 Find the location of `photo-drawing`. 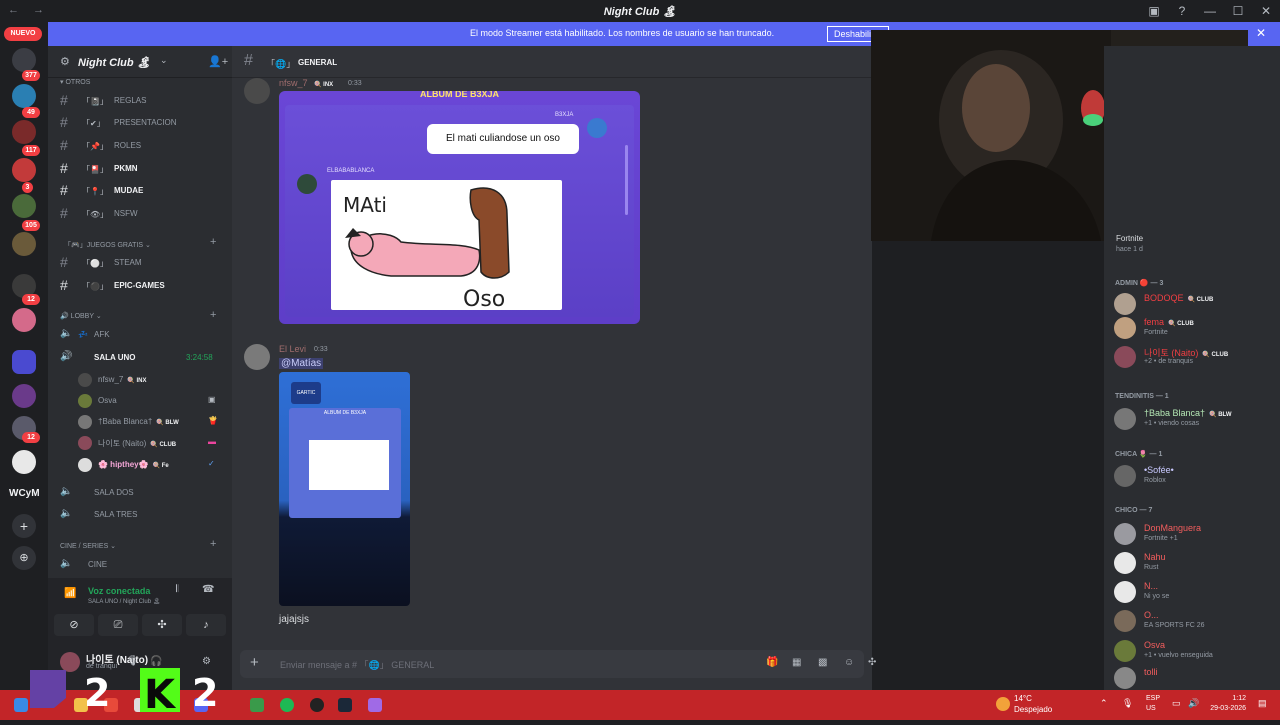

photo-drawing is located at coordinates (349, 465).